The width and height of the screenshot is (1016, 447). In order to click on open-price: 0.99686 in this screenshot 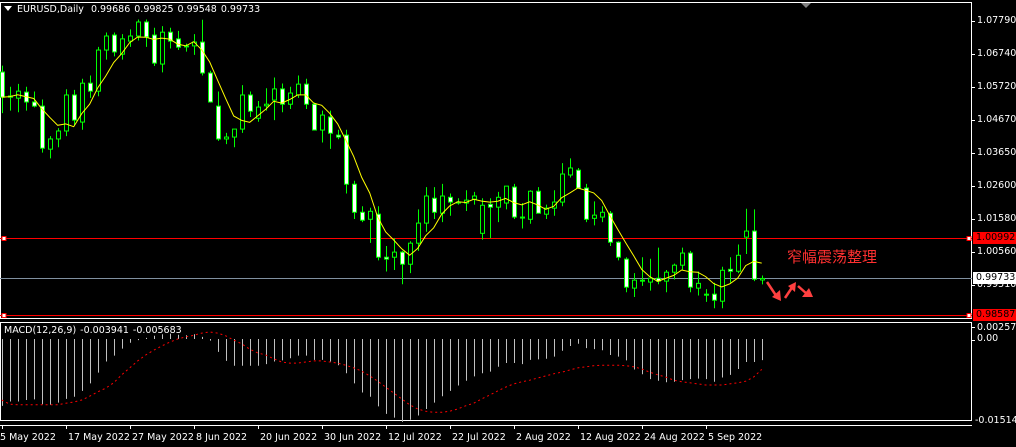, I will do `click(110, 9)`.